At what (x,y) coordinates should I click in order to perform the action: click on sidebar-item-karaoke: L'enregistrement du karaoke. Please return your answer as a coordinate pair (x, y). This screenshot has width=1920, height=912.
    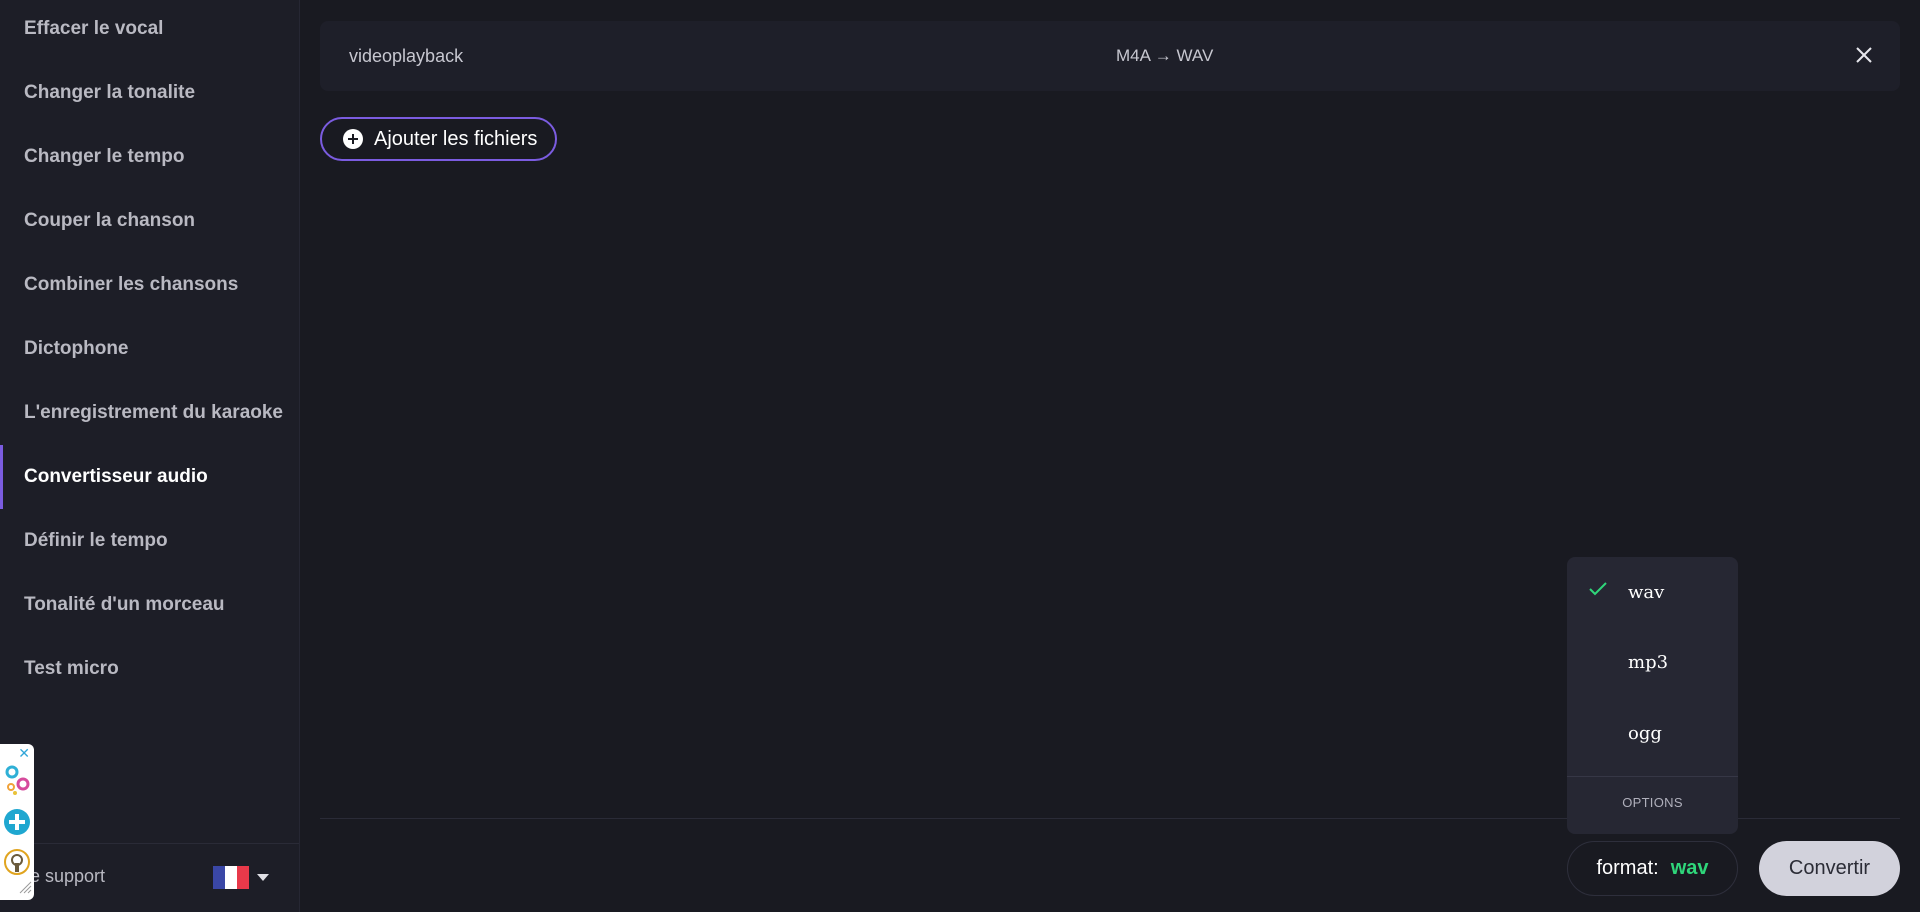
    Looking at the image, I should click on (149, 413).